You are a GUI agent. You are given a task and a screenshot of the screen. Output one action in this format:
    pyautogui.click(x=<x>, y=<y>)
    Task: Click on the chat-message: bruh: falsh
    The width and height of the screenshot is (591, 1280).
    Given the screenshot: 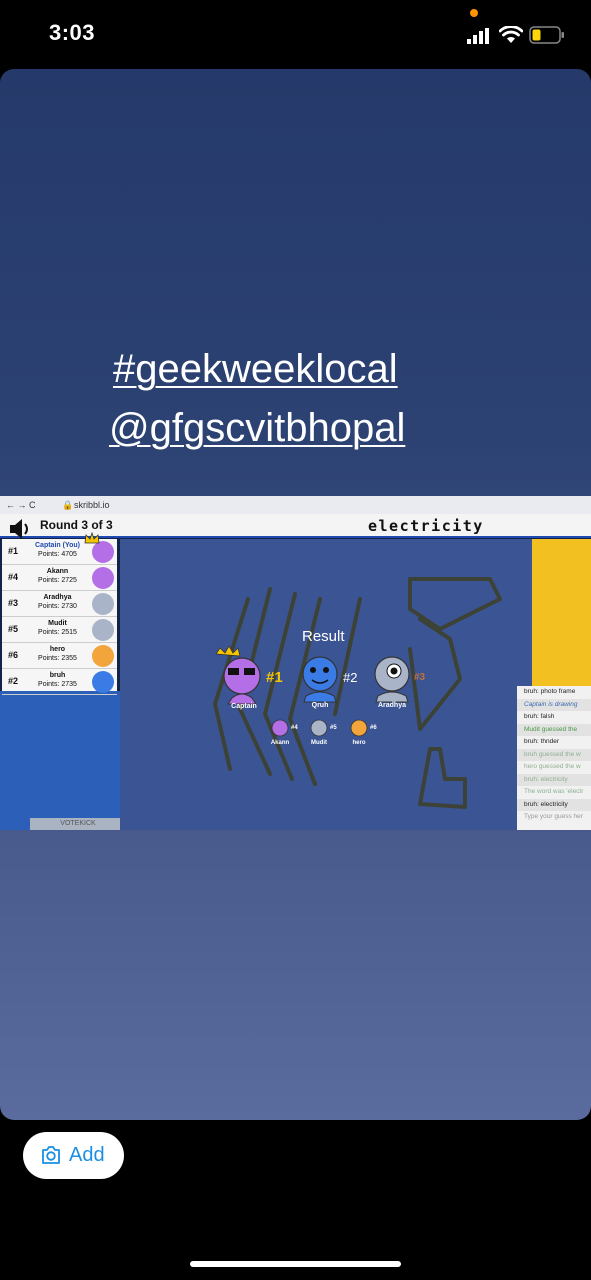 What is the action you would take?
    pyautogui.click(x=539, y=716)
    